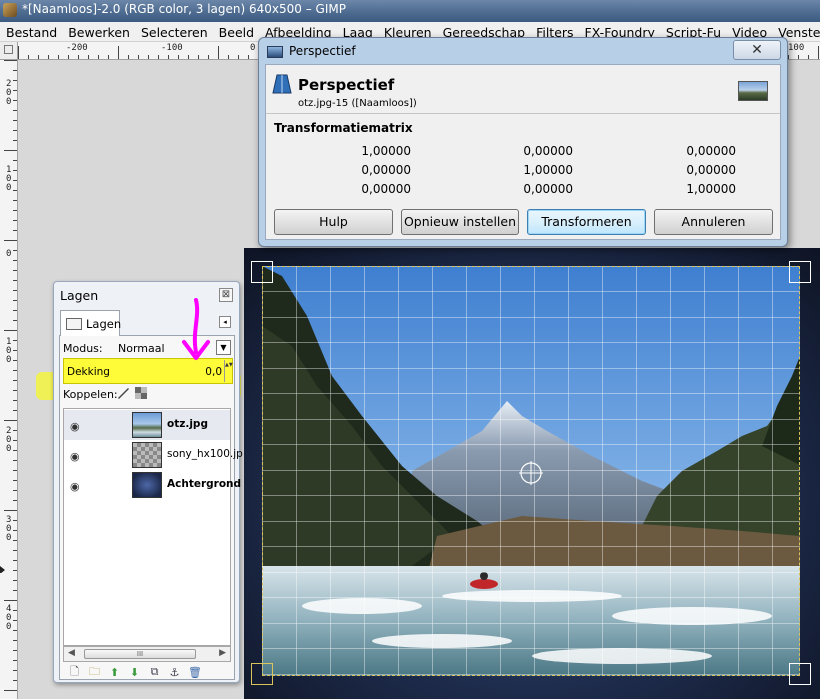 The width and height of the screenshot is (820, 699). Describe the element at coordinates (77, 48) in the screenshot. I see `ruler-label: -200` at that location.